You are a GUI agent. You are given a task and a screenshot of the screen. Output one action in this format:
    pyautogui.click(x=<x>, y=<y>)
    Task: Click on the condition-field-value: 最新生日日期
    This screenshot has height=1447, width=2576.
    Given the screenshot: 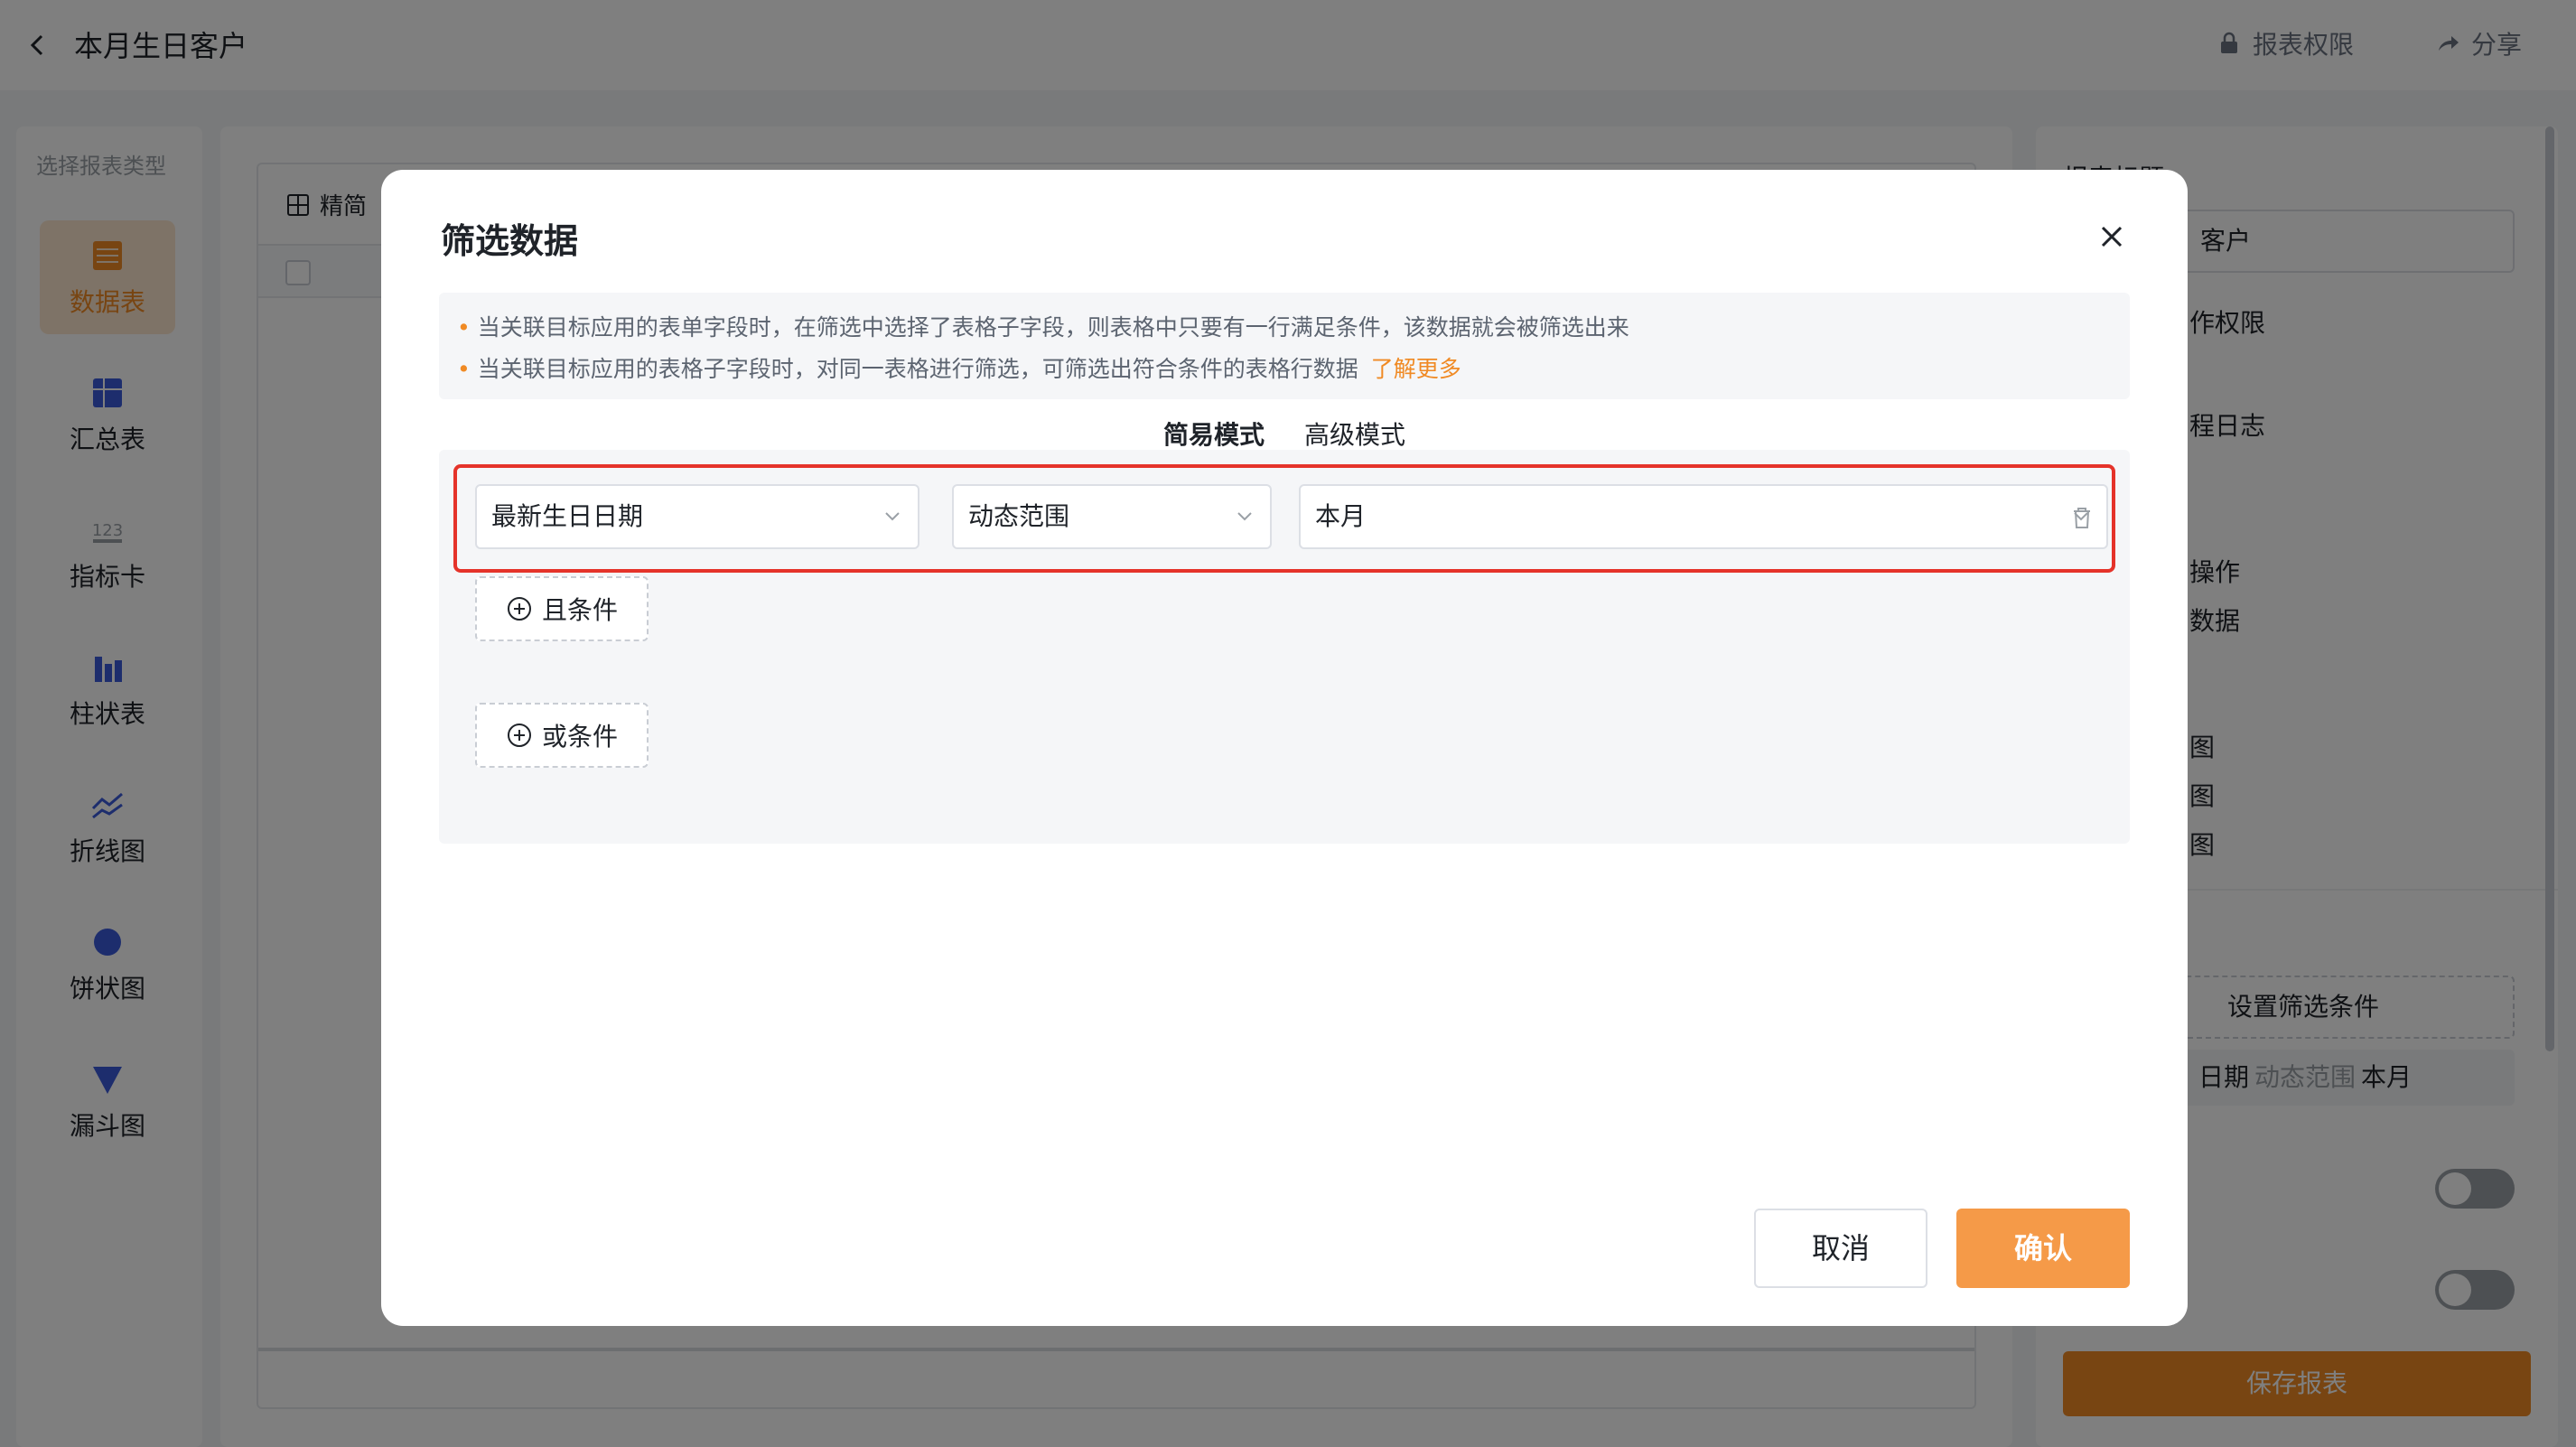 What is the action you would take?
    pyautogui.click(x=567, y=516)
    